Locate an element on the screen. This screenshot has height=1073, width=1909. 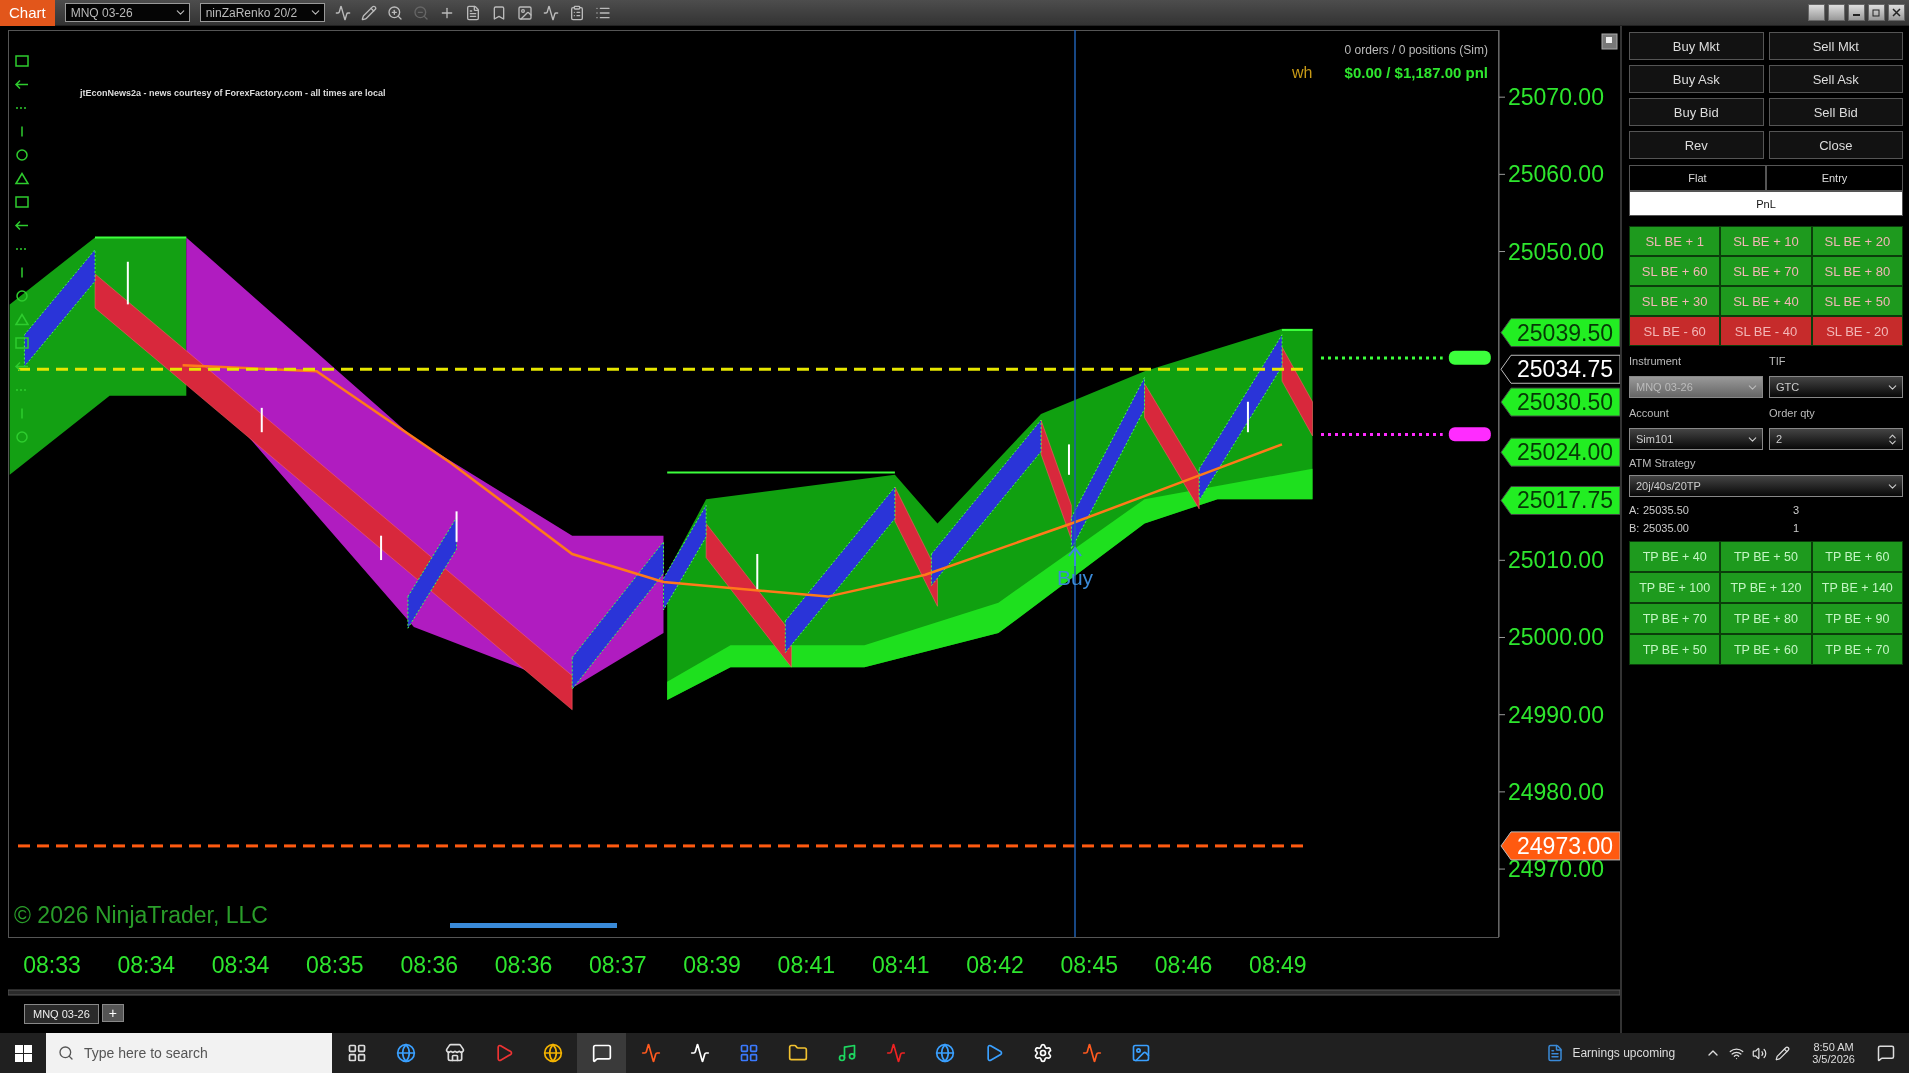
field-label: Account is located at coordinates (1649, 413).